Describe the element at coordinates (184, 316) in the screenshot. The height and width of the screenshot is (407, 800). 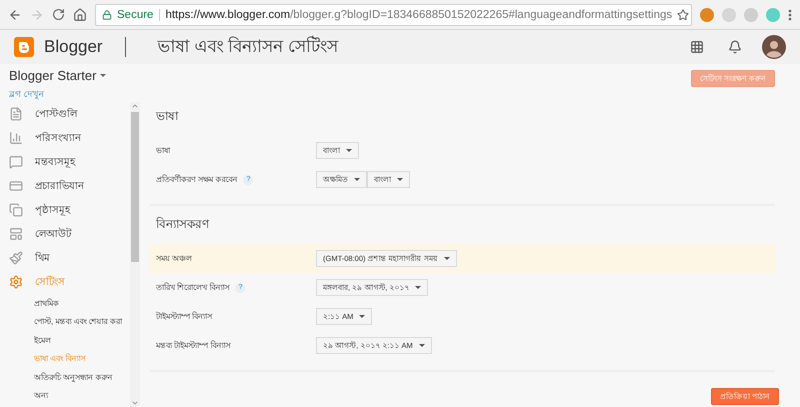
I see `setting-label: টাইমস্ট্যাম্প বিন্যাস` at that location.